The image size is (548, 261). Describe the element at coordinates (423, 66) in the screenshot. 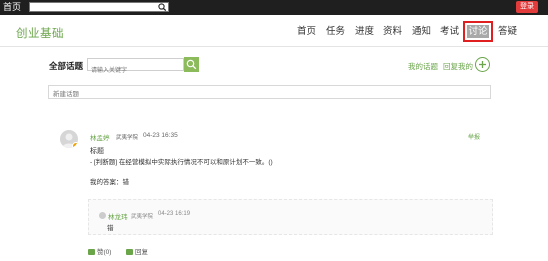

I see `my-topics-link: 我的话题` at that location.